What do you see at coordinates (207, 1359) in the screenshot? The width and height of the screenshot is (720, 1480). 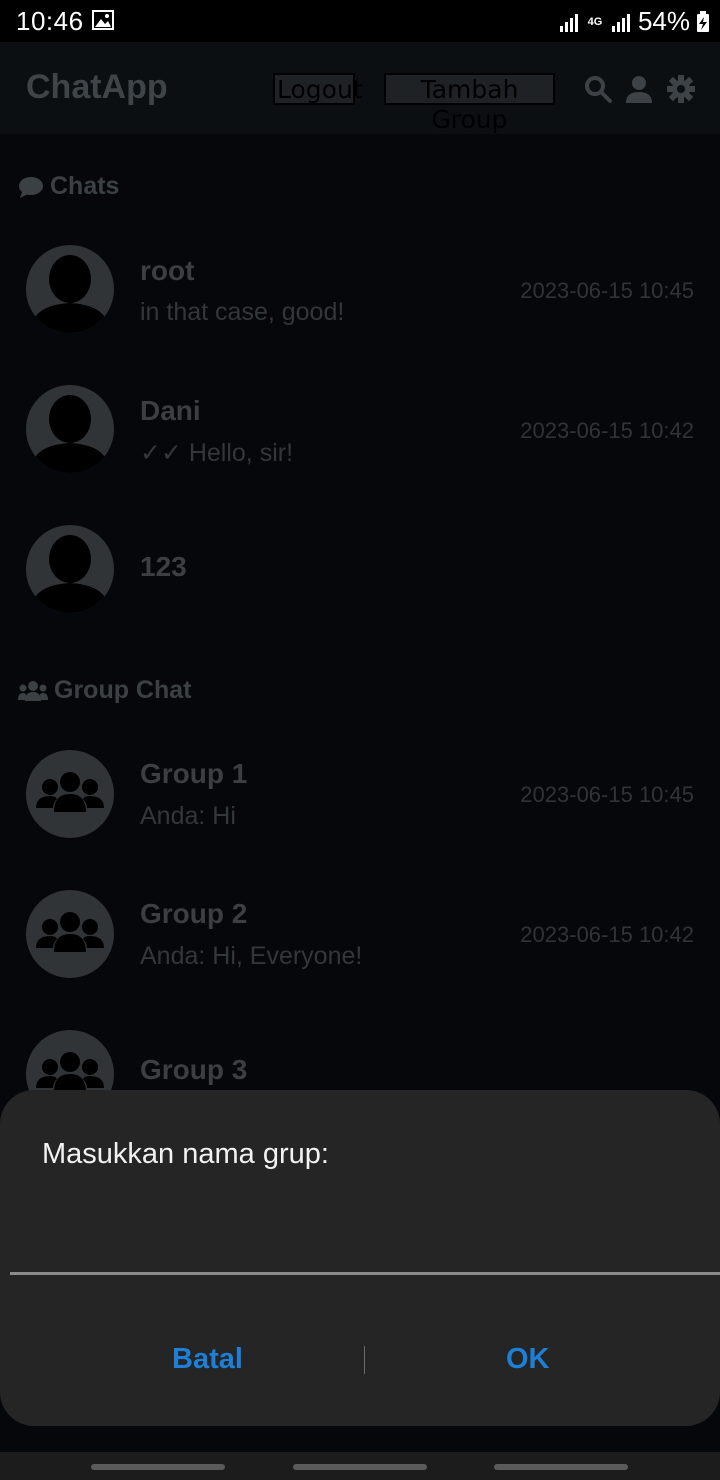 I see `cancel-button: Batal` at bounding box center [207, 1359].